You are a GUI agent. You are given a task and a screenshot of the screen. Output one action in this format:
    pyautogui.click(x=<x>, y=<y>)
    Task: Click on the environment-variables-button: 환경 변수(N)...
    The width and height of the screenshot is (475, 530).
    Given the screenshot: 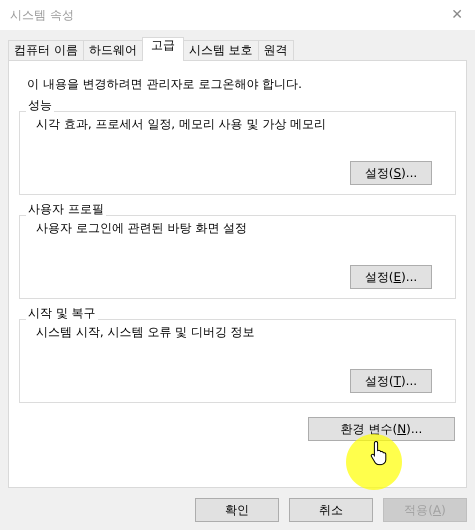 What is the action you would take?
    pyautogui.click(x=381, y=429)
    